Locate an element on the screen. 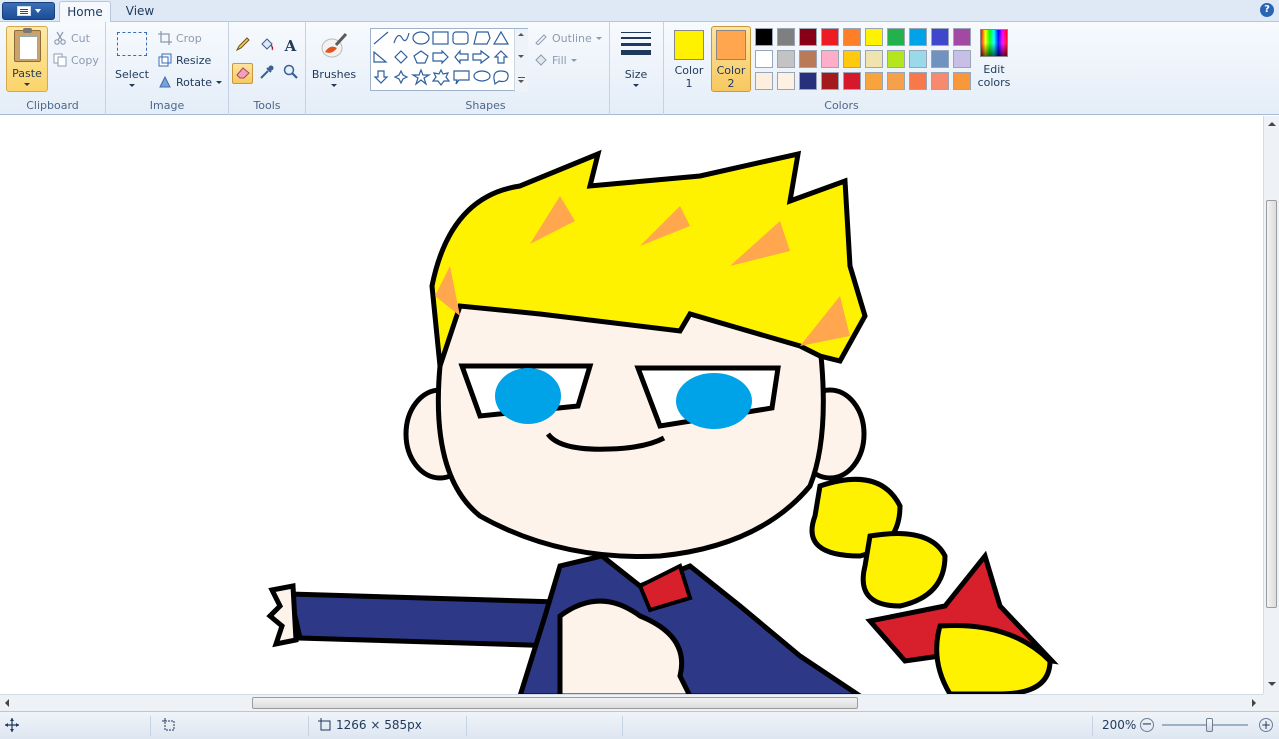  copy-button: Copy is located at coordinates (76, 60).